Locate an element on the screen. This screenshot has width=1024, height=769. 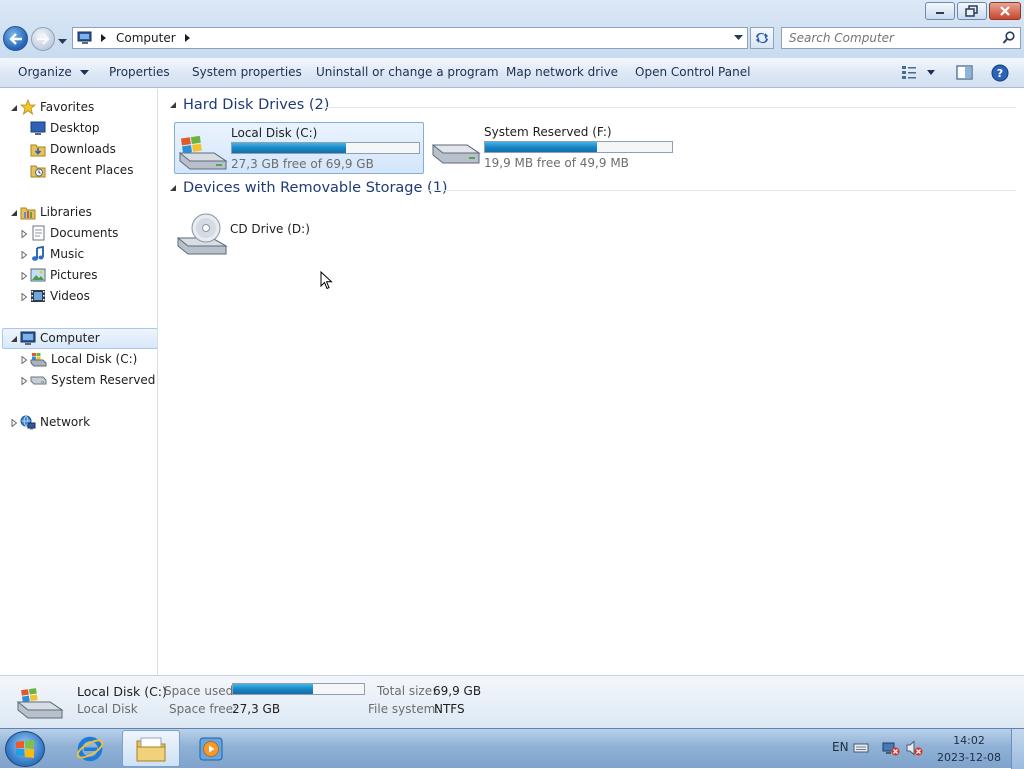
close-button is located at coordinates (1005, 11).